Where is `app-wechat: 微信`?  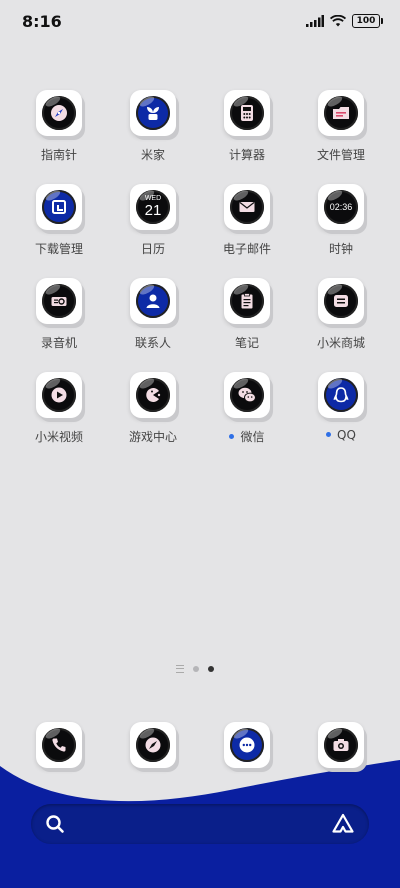
app-wechat: 微信 is located at coordinates (247, 417).